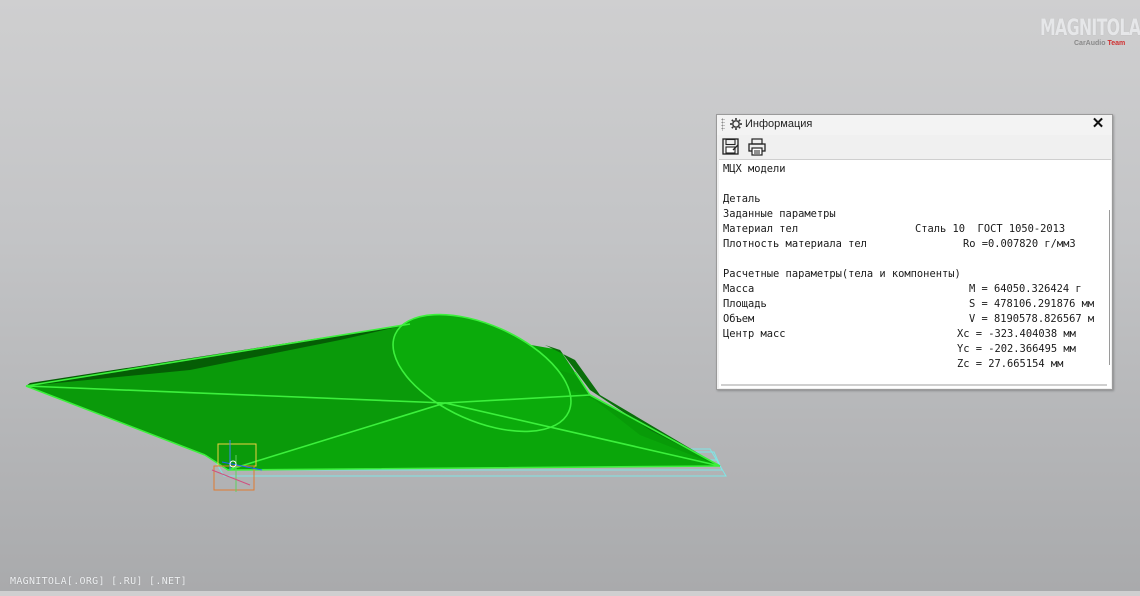 The height and width of the screenshot is (596, 1140). I want to click on magnitola-logo: MAGNITOLA CarAudio Team, so click(1090, 33).